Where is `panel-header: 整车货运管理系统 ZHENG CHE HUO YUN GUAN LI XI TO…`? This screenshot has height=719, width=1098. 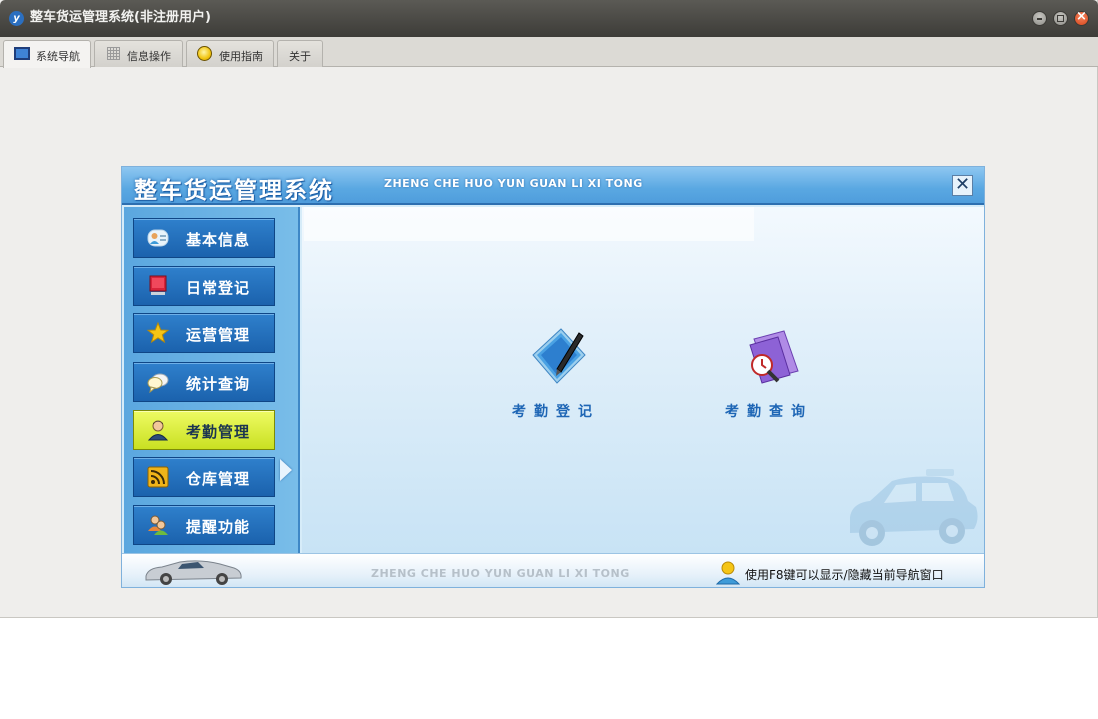 panel-header: 整车货运管理系统 ZHENG CHE HUO YUN GUAN LI XI TO… is located at coordinates (553, 186).